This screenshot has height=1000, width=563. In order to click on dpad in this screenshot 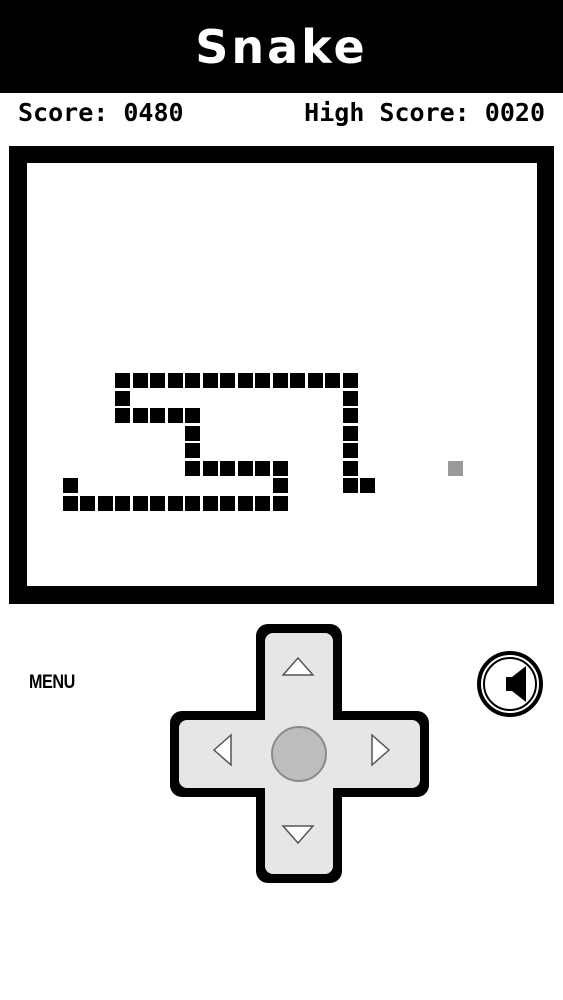, I will do `click(299, 753)`.